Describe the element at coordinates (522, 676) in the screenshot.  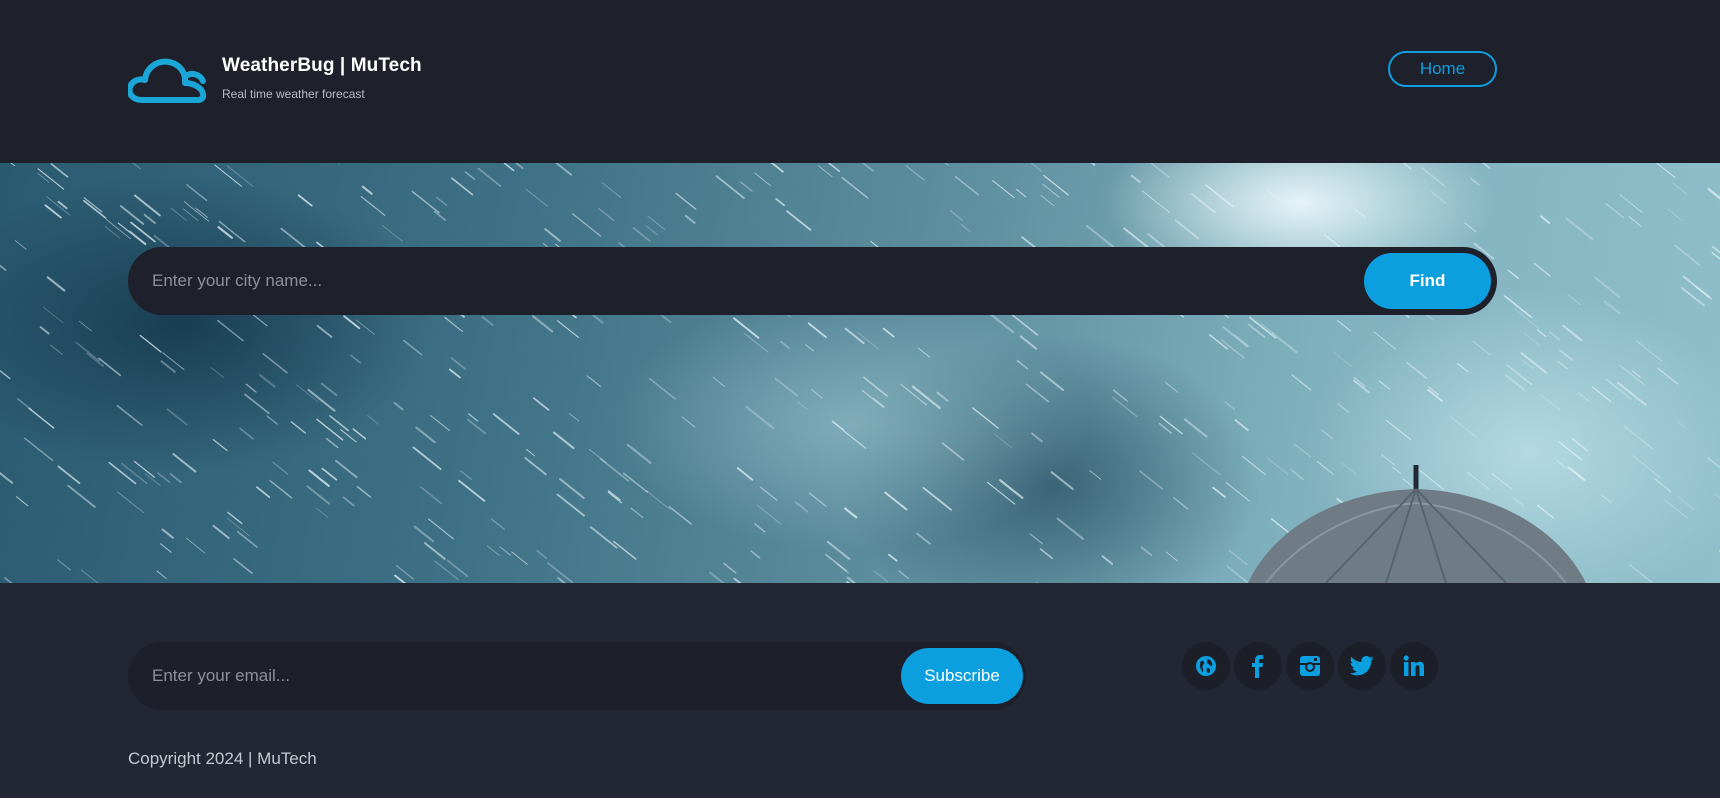
I see `email-input` at that location.